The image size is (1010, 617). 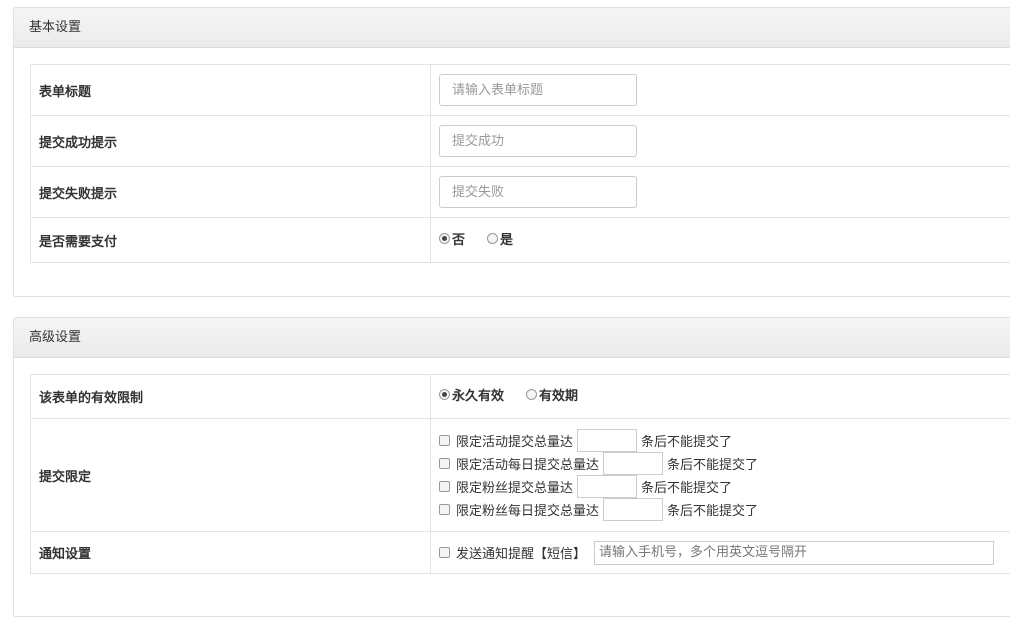 I want to click on limit-activity-total-suffix: 条后不能提交了, so click(x=687, y=442).